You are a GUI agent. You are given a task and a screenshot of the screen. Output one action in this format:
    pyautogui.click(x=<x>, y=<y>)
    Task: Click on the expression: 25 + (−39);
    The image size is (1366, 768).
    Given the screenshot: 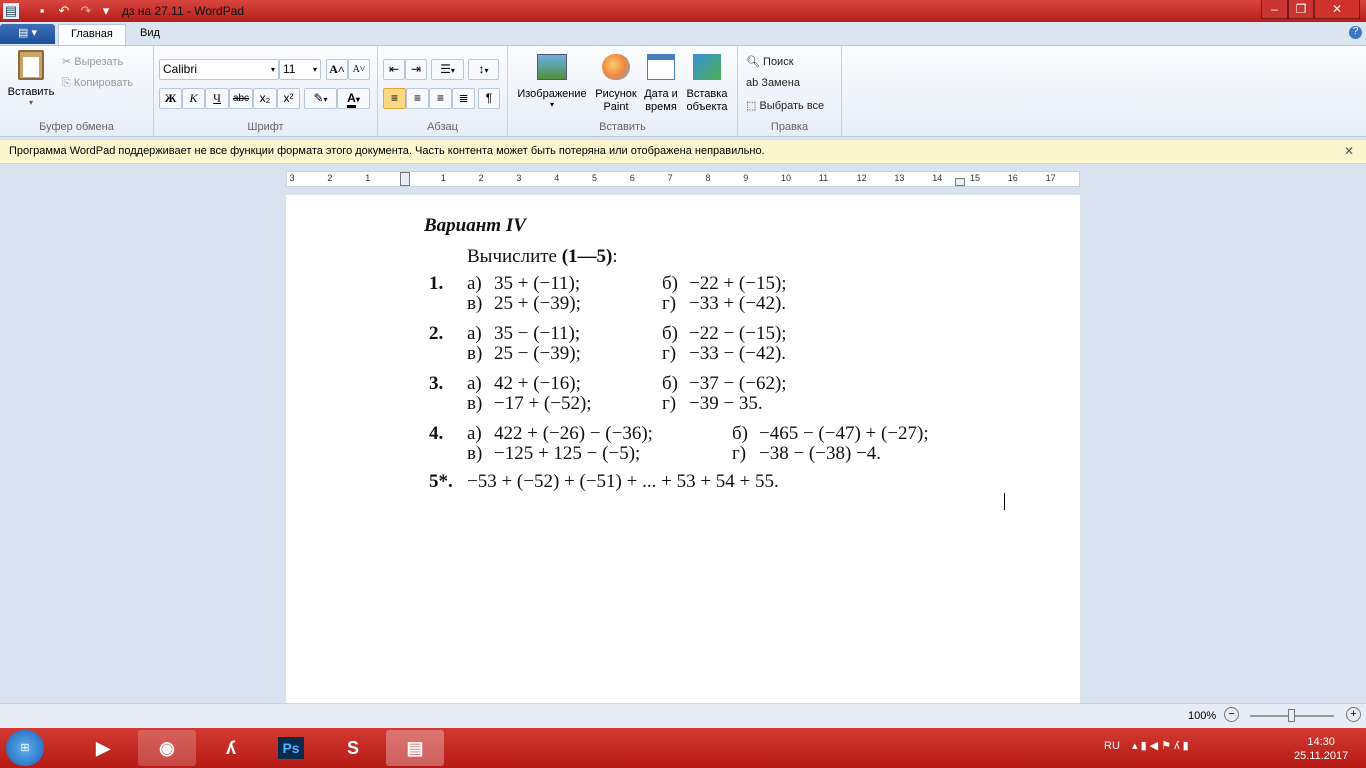 What is the action you would take?
    pyautogui.click(x=537, y=303)
    